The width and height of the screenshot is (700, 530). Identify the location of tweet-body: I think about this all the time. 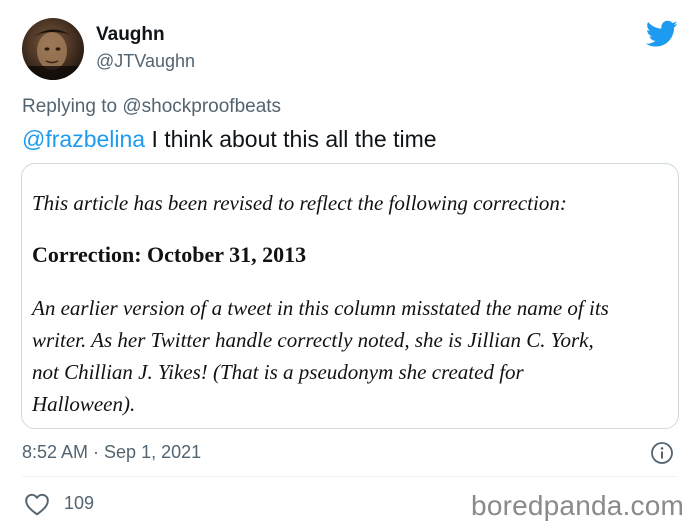
(294, 139).